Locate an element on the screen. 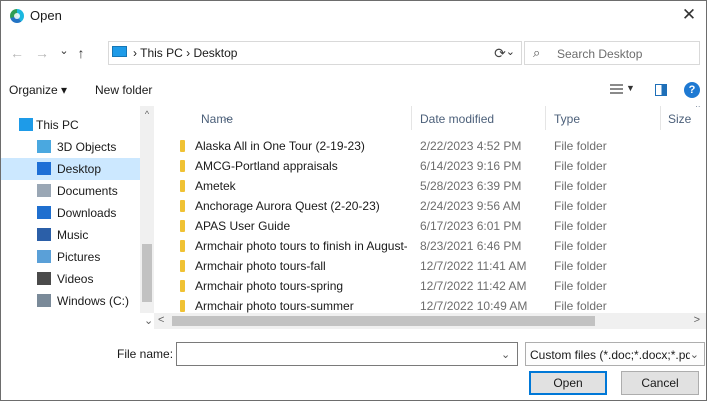 This screenshot has width=707, height=401. file-name: Alaska All in One Tour (2-19-23) is located at coordinates (280, 146).